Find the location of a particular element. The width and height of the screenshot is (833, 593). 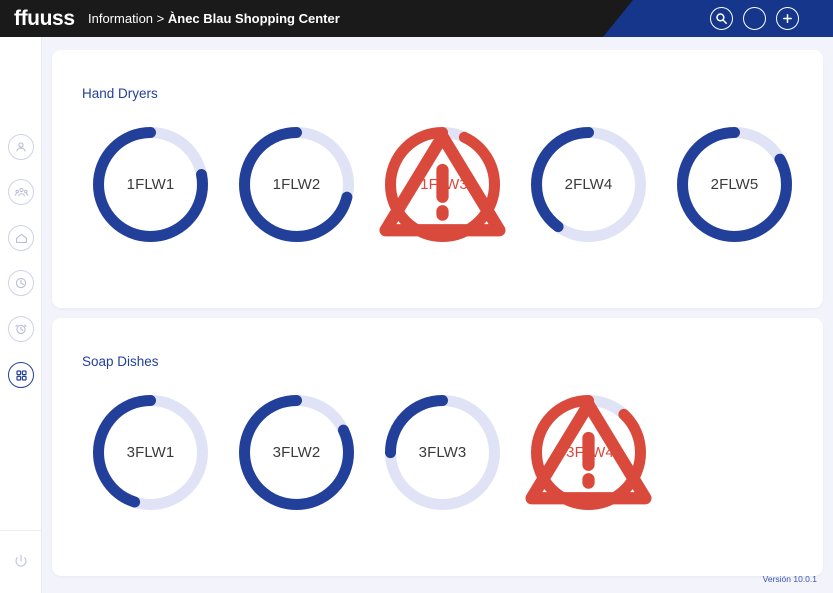

sidebar-item-groups is located at coordinates (21, 192).